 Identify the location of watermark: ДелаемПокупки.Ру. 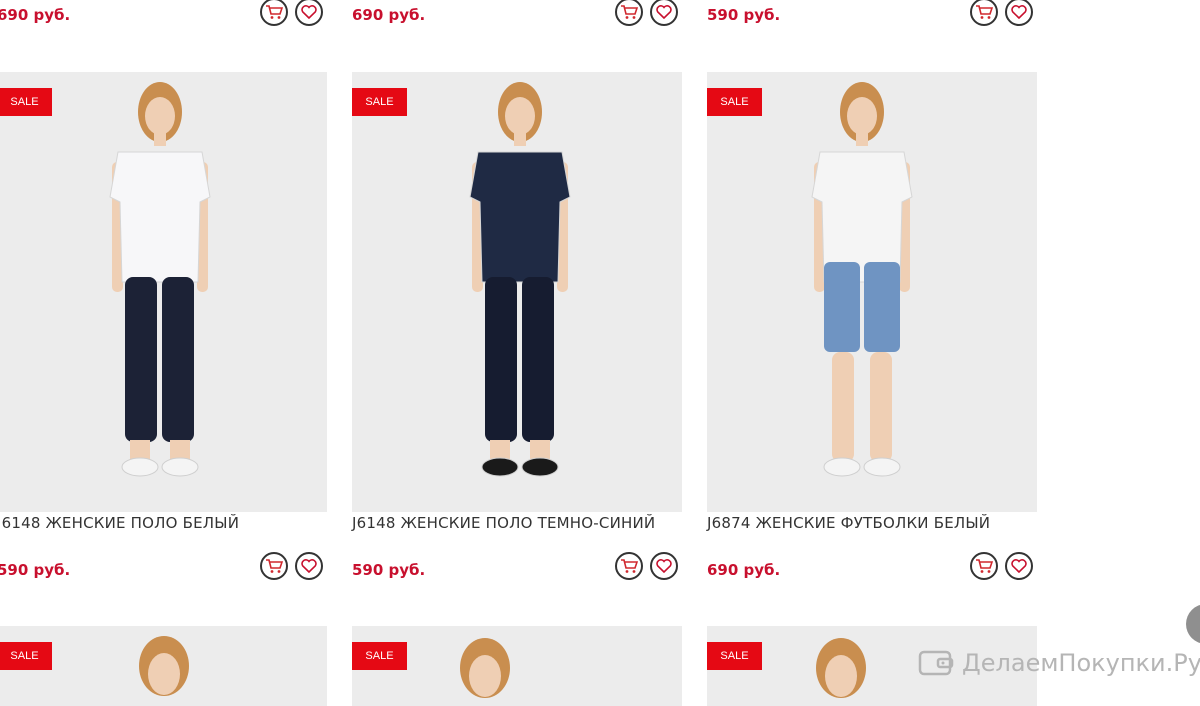
(1059, 663).